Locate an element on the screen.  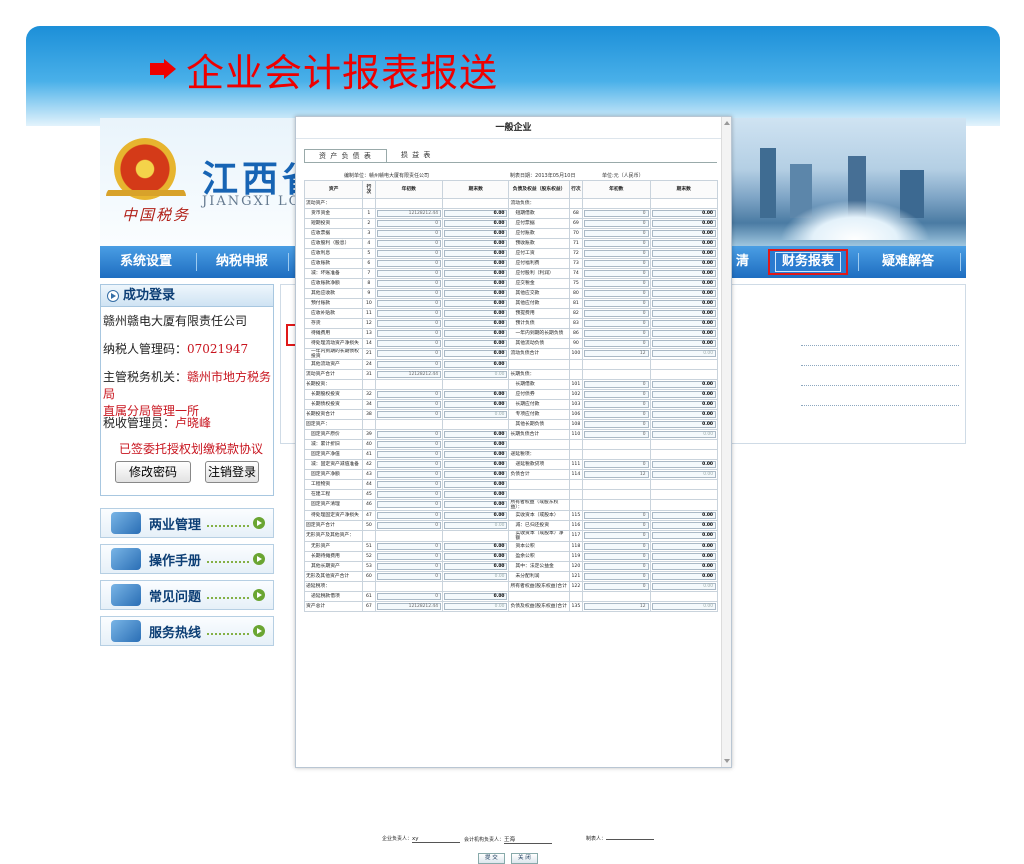
logout-button: 注销登录 is located at coordinates (232, 472).